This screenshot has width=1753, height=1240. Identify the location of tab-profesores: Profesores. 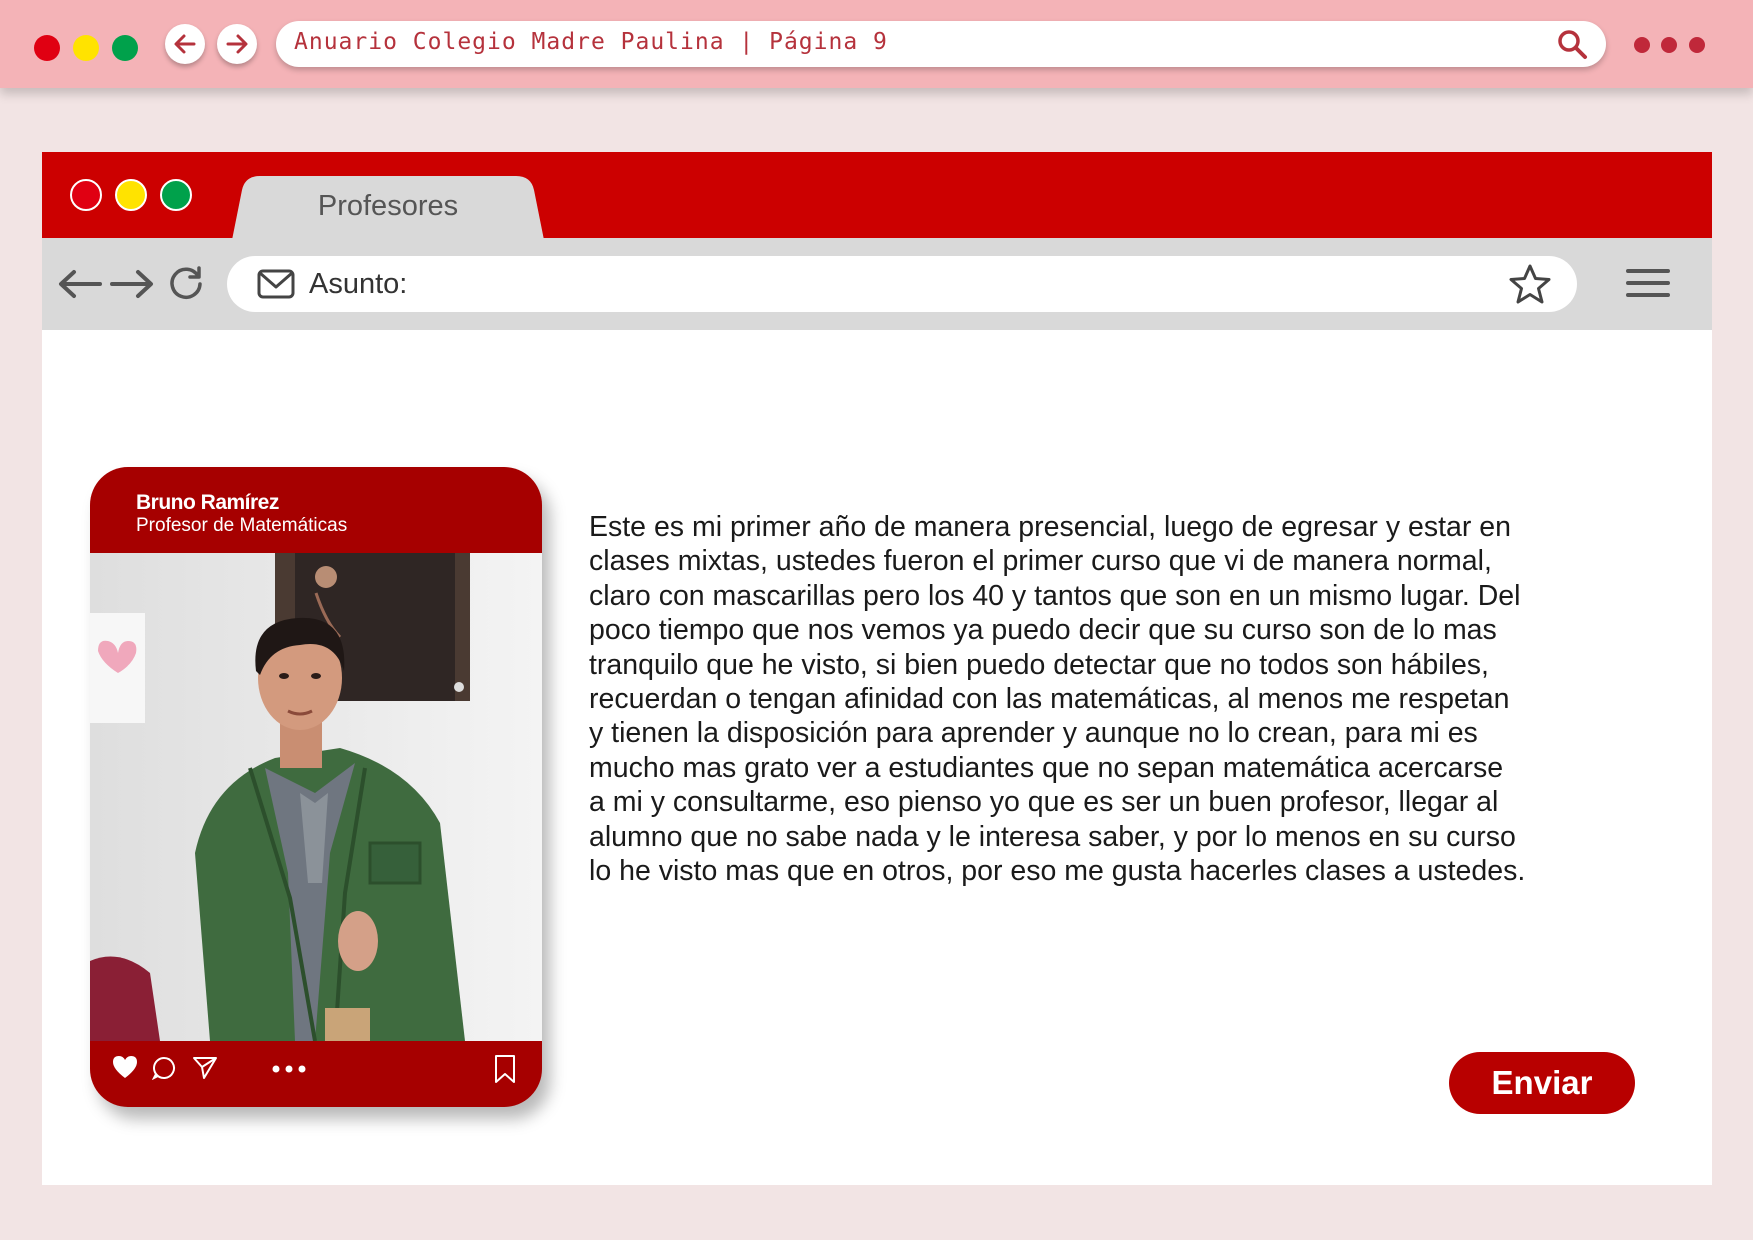
(388, 208).